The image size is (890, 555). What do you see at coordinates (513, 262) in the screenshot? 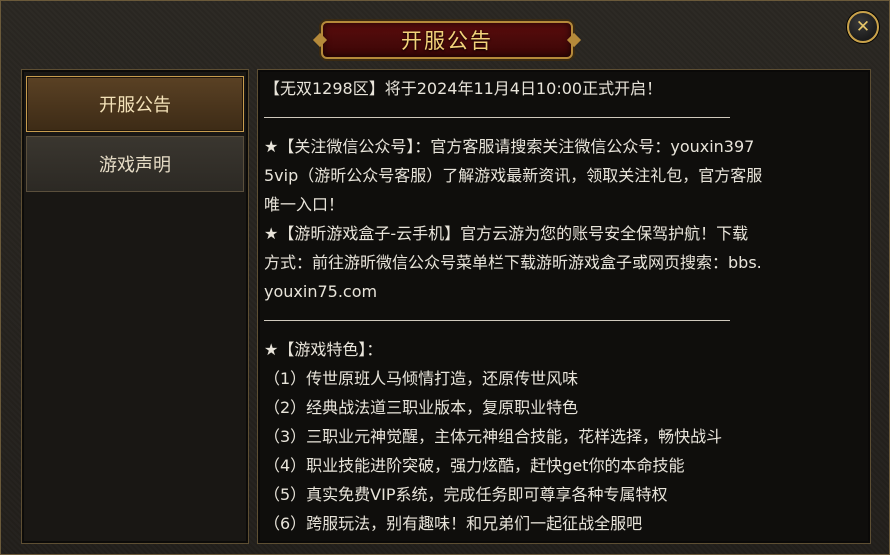
I see `box-line: 方式：前往游昕微信公众号菜单栏下载游昕游戏盒子或网页搜索：bbs.` at bounding box center [513, 262].